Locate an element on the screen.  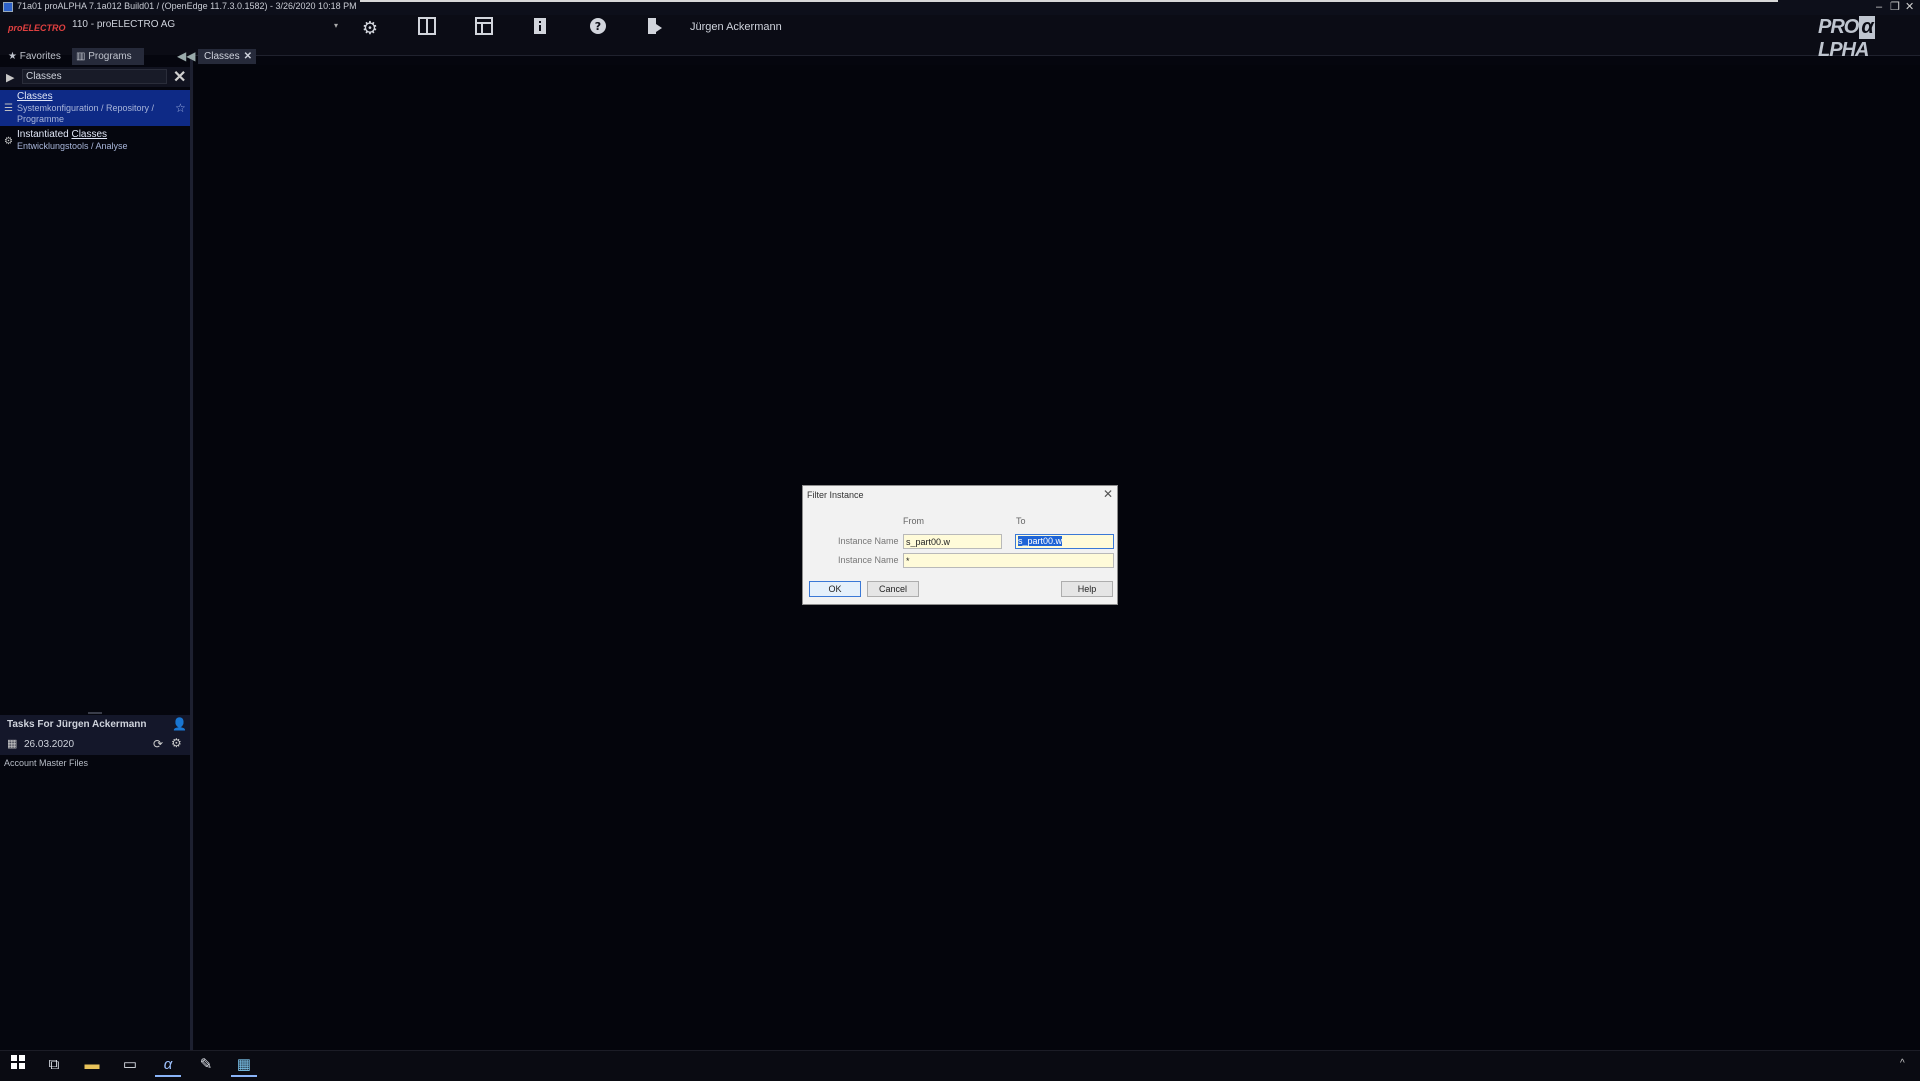
brand-logo: proELECTRO is located at coordinates (37, 28).